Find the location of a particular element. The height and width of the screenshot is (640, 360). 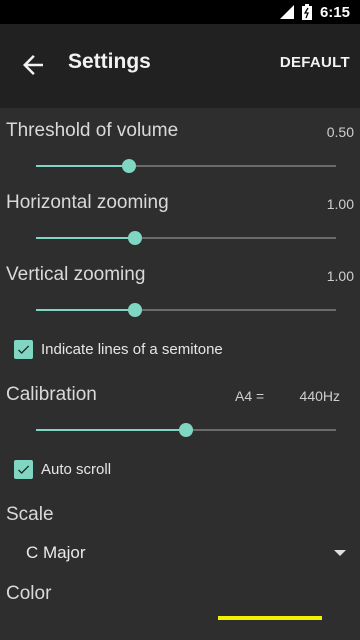

status-bar: 6:15 is located at coordinates (180, 12).